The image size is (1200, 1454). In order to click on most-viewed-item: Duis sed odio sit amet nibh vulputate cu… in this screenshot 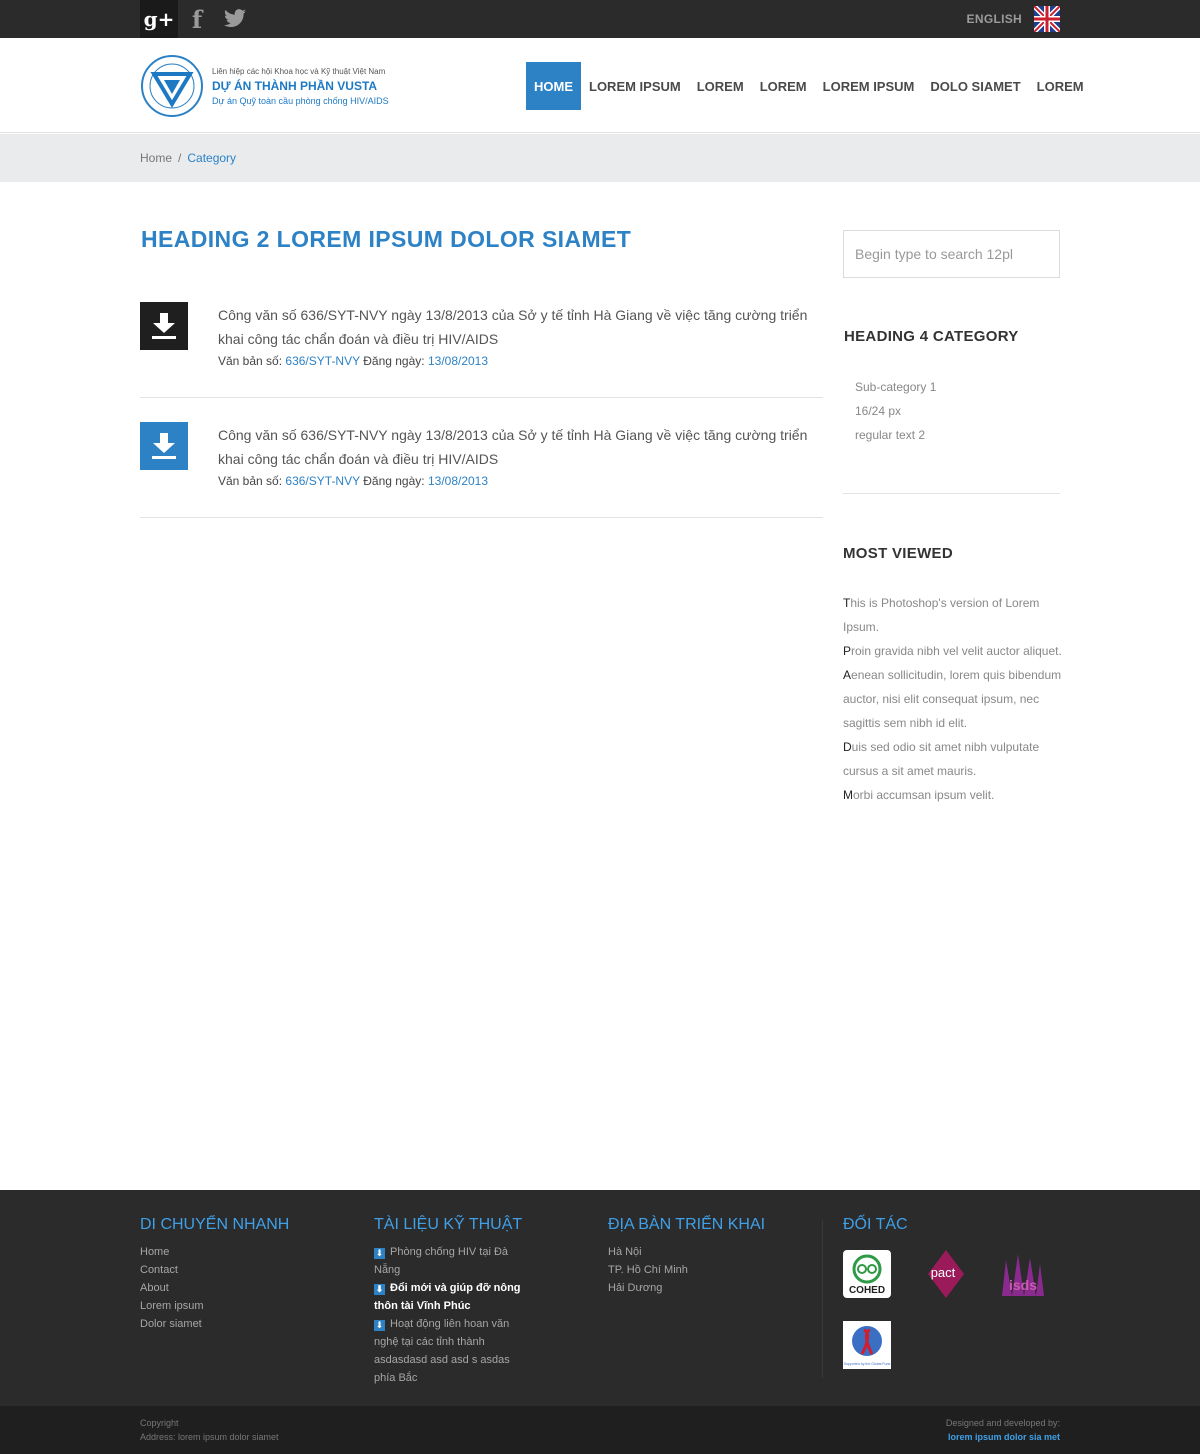, I will do `click(953, 759)`.